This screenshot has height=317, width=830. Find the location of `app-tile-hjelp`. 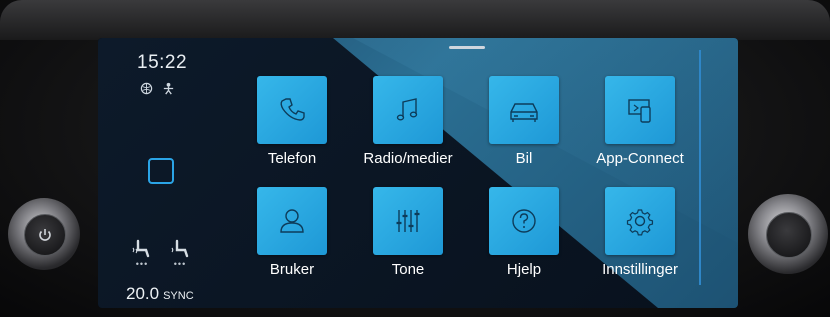

app-tile-hjelp is located at coordinates (524, 221).